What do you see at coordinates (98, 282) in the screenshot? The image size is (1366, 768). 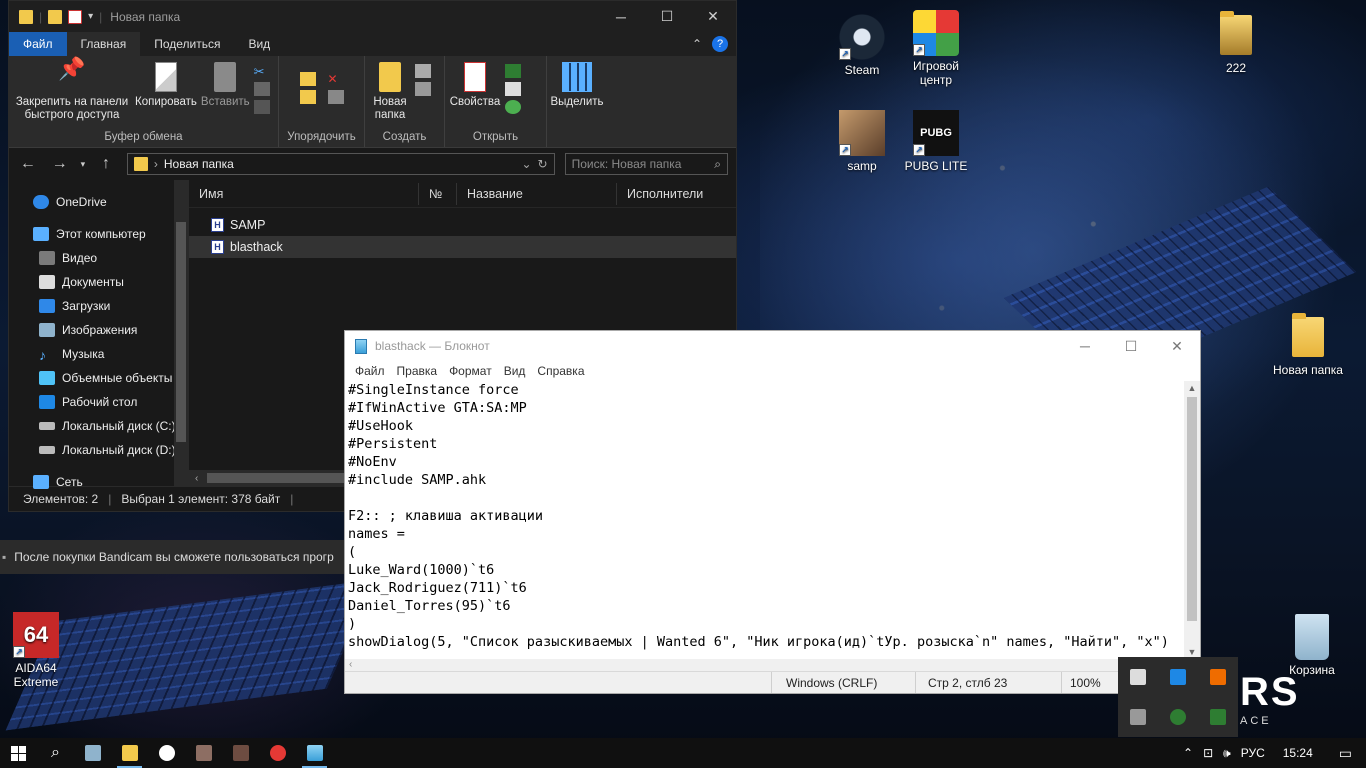 I see `nav-item-documents: Документы` at bounding box center [98, 282].